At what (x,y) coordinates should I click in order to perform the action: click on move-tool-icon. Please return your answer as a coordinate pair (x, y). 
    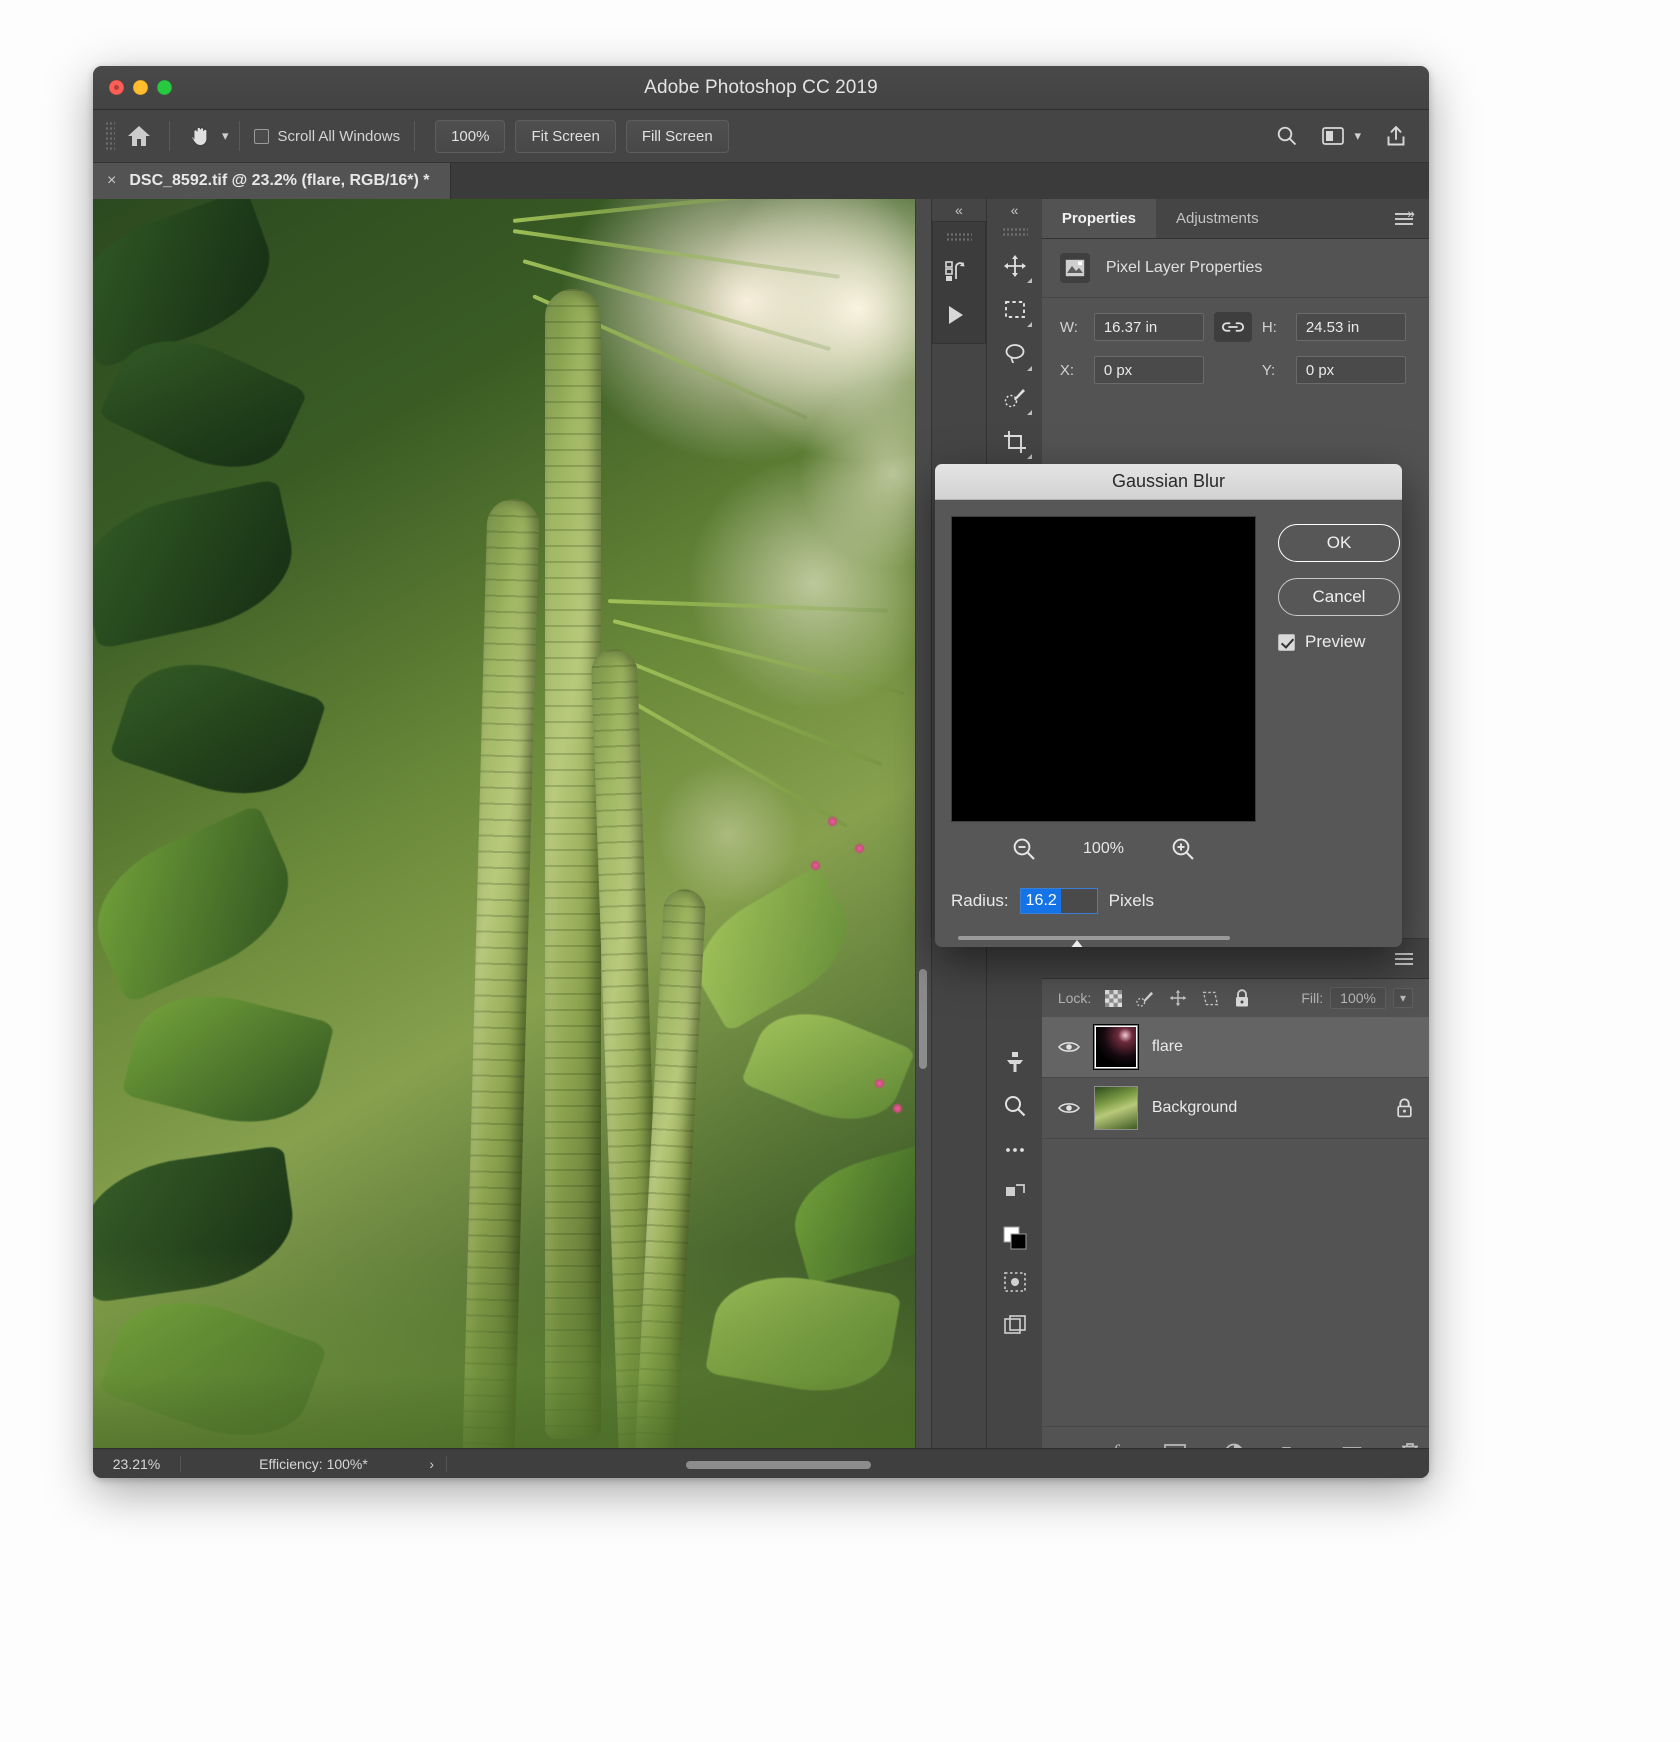
    Looking at the image, I should click on (1014, 266).